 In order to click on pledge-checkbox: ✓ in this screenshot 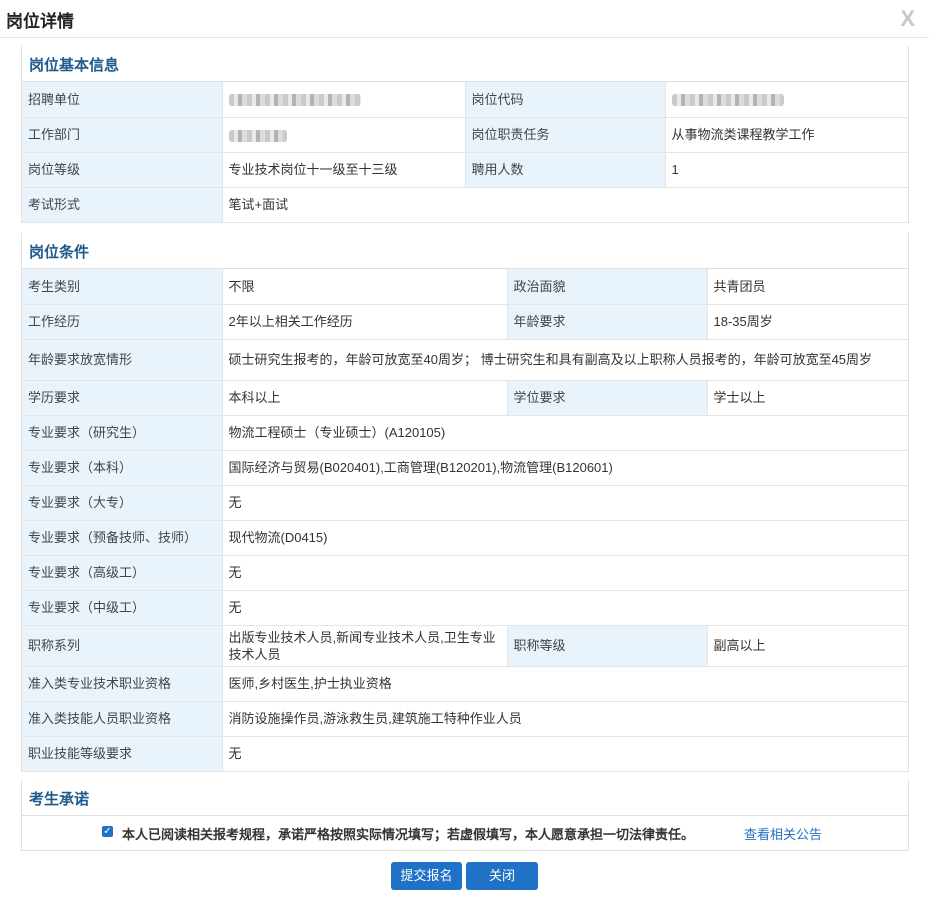, I will do `click(107, 831)`.